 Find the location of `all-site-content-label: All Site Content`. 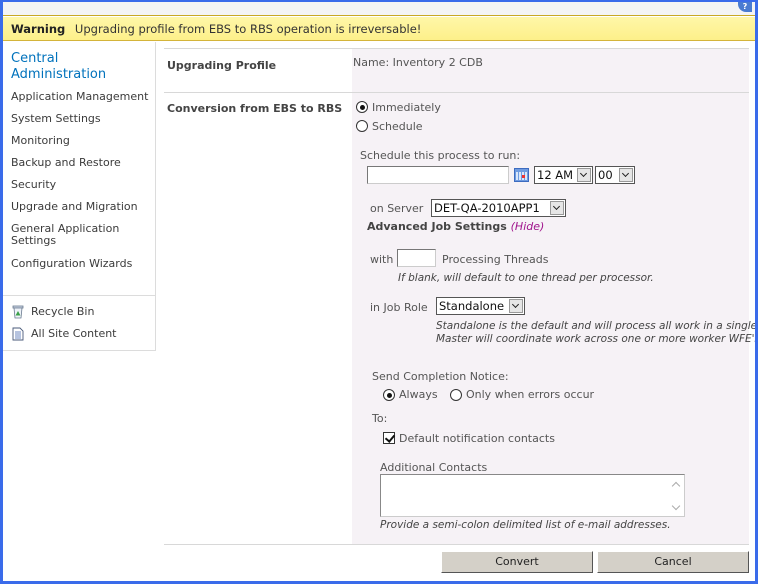

all-site-content-label: All Site Content is located at coordinates (74, 333).